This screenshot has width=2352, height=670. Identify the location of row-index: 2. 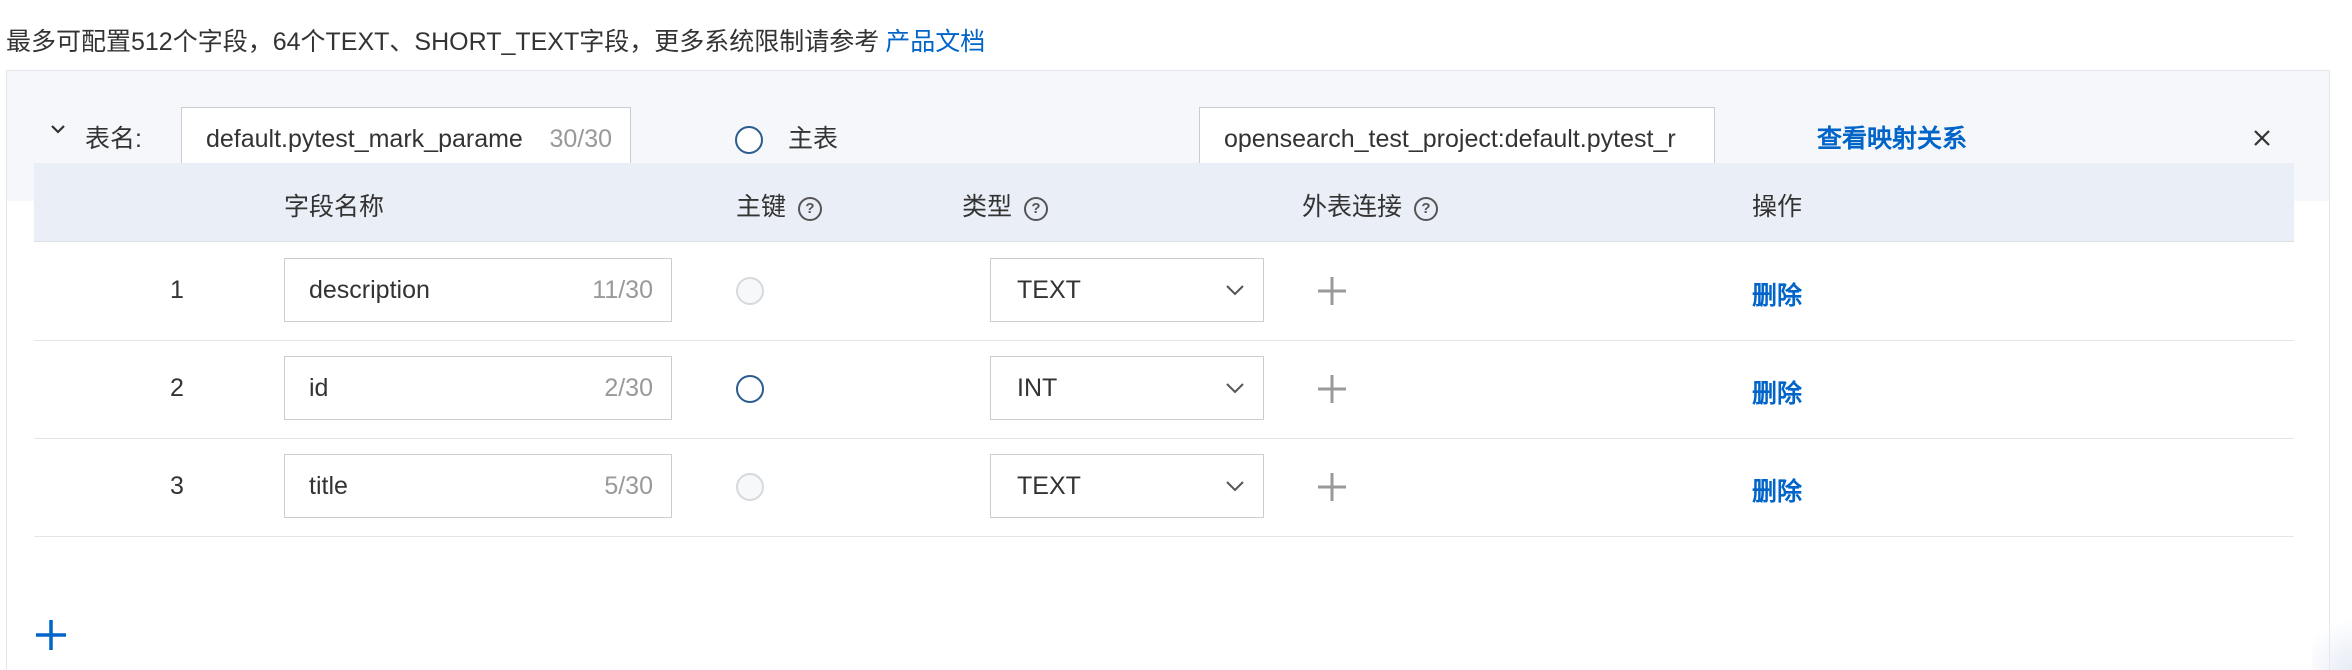
(177, 388).